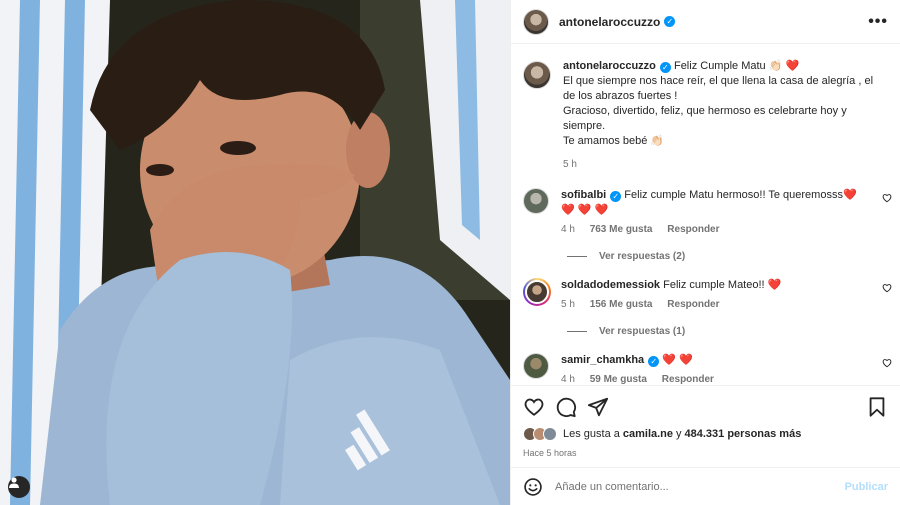 The image size is (900, 505). Describe the element at coordinates (591, 434) in the screenshot. I see `likes-prefix: Les gusta a` at that location.